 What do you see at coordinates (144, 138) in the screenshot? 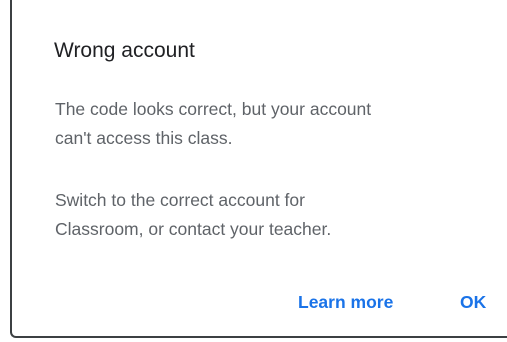
I see `dialog-message-1-line-2: can't access this class.` at bounding box center [144, 138].